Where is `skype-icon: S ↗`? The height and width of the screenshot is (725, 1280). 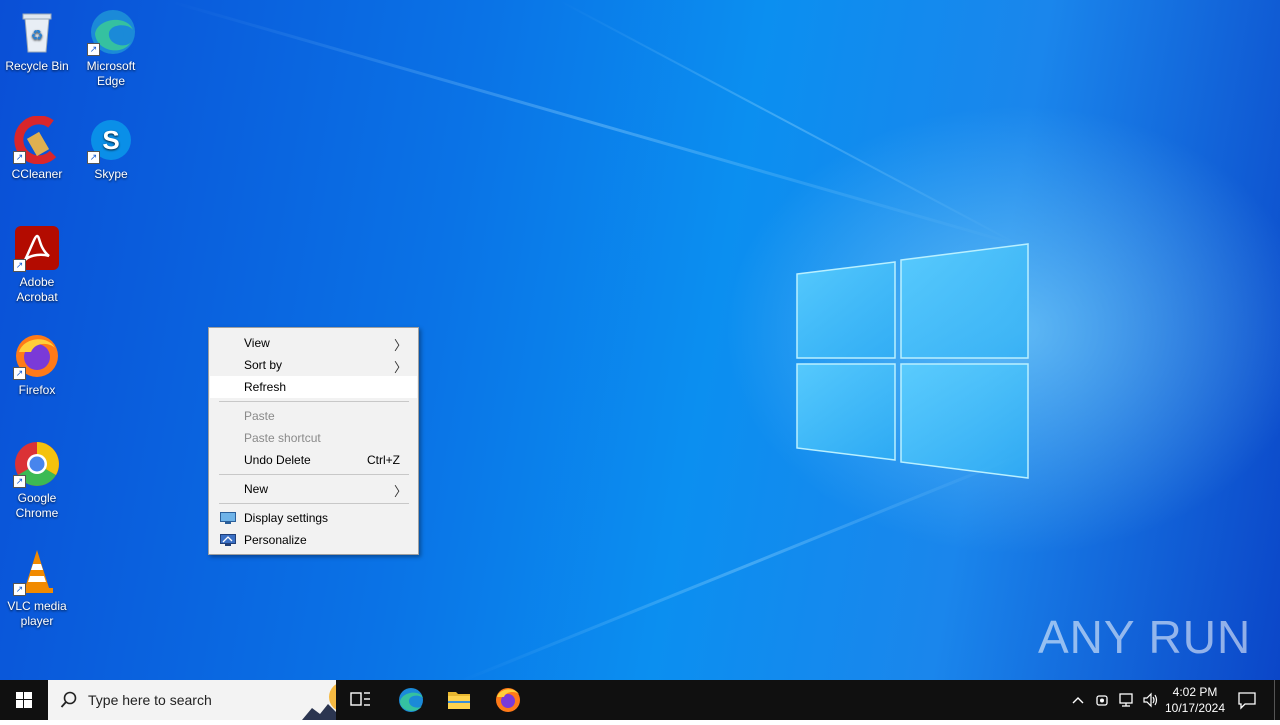
skype-icon: S ↗ is located at coordinates (111, 140).